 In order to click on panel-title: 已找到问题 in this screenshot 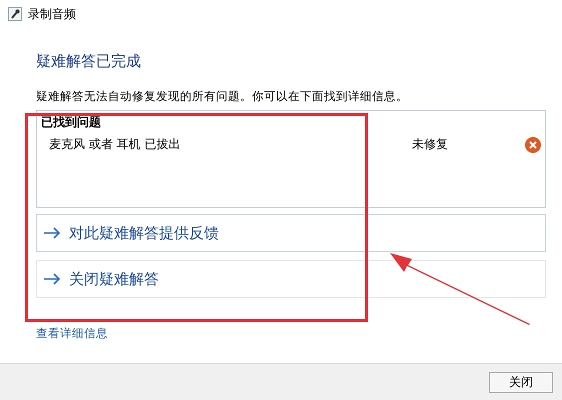, I will do `click(71, 122)`.